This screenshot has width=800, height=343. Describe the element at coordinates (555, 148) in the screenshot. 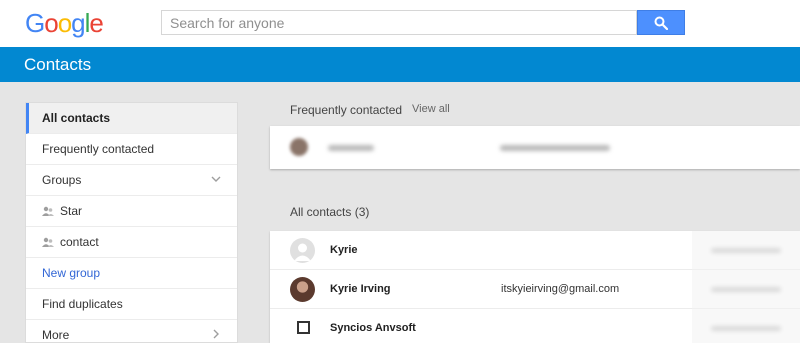

I see `blurred-email` at that location.